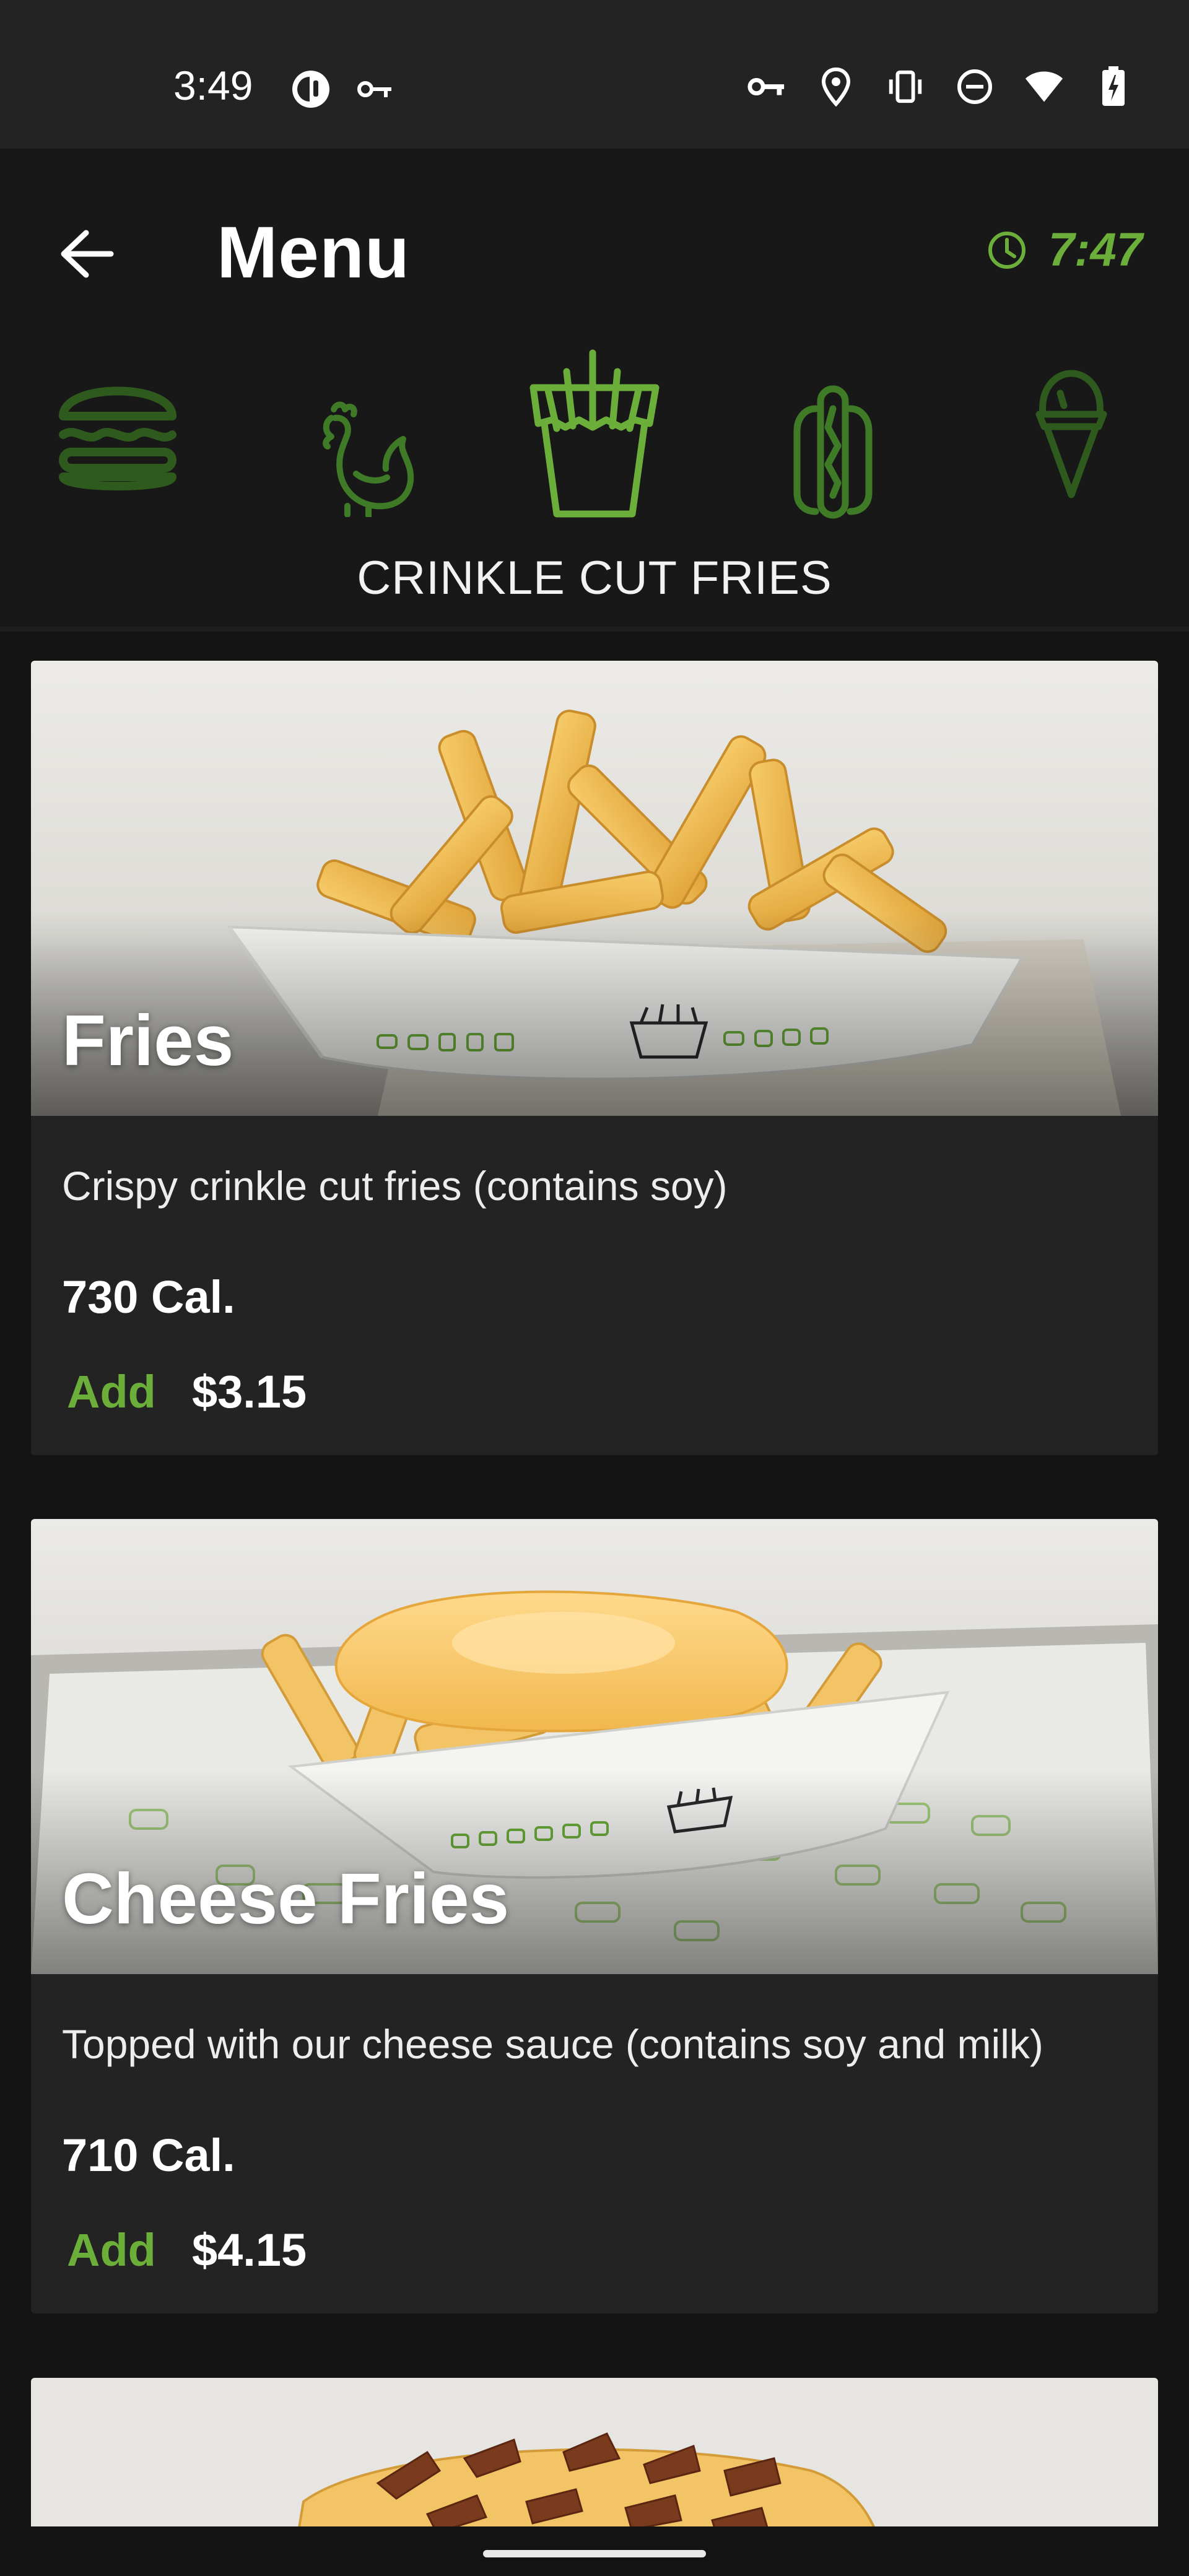 The width and height of the screenshot is (1189, 2576). I want to click on circle-app-icon, so click(311, 89).